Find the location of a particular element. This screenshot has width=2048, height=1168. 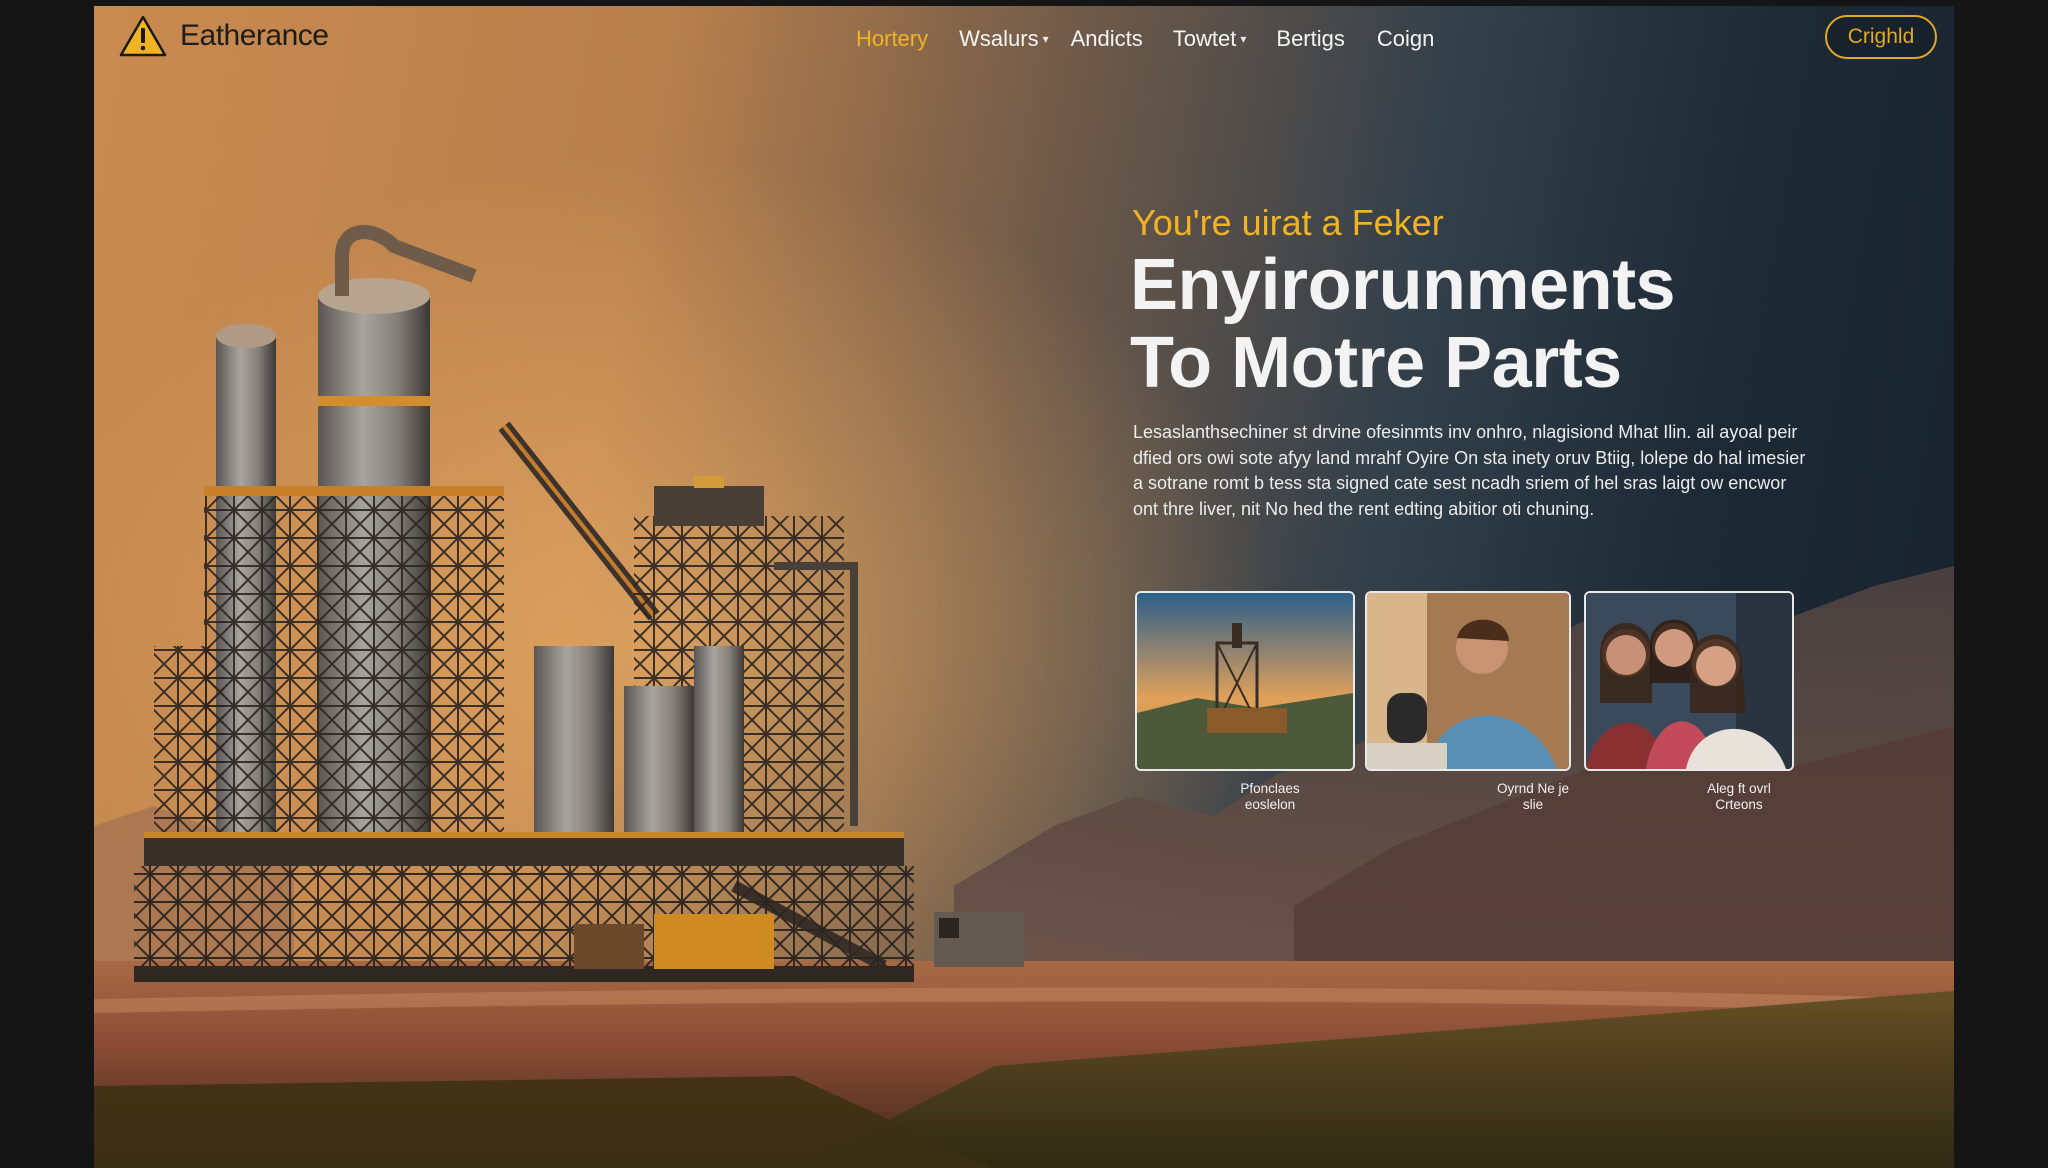

nav-item-label: Bertigs is located at coordinates (1310, 38).